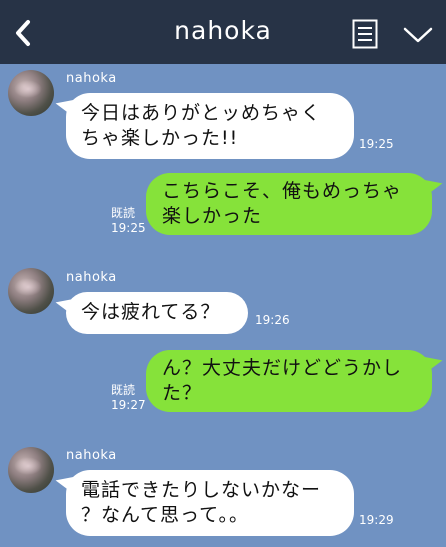  I want to click on chat-title: nahoka, so click(223, 30).